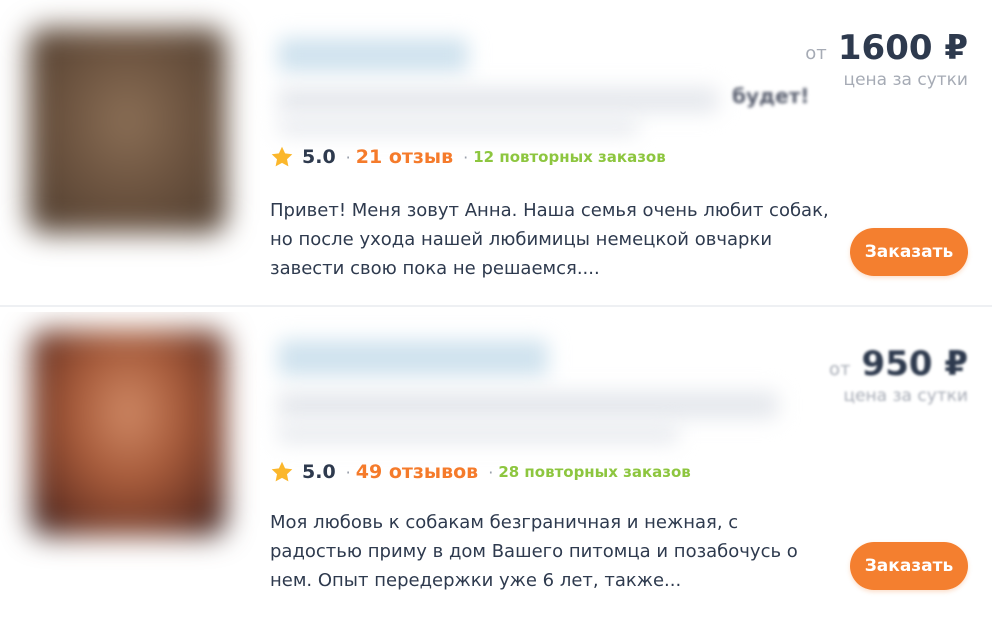 The width and height of the screenshot is (992, 625). What do you see at coordinates (404, 157) in the screenshot?
I see `reviews-link: 21 отзыв` at bounding box center [404, 157].